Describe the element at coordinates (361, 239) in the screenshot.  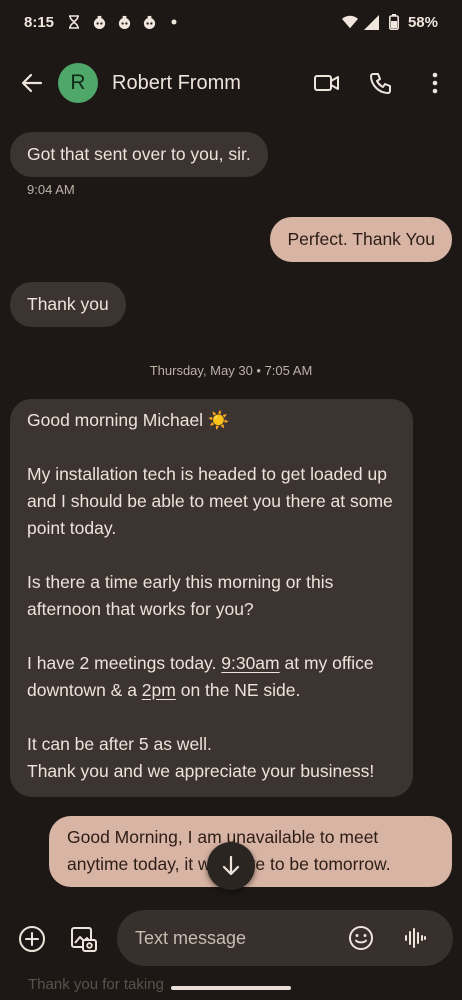
I see `outgoing-message: Perfect. Thank You` at that location.